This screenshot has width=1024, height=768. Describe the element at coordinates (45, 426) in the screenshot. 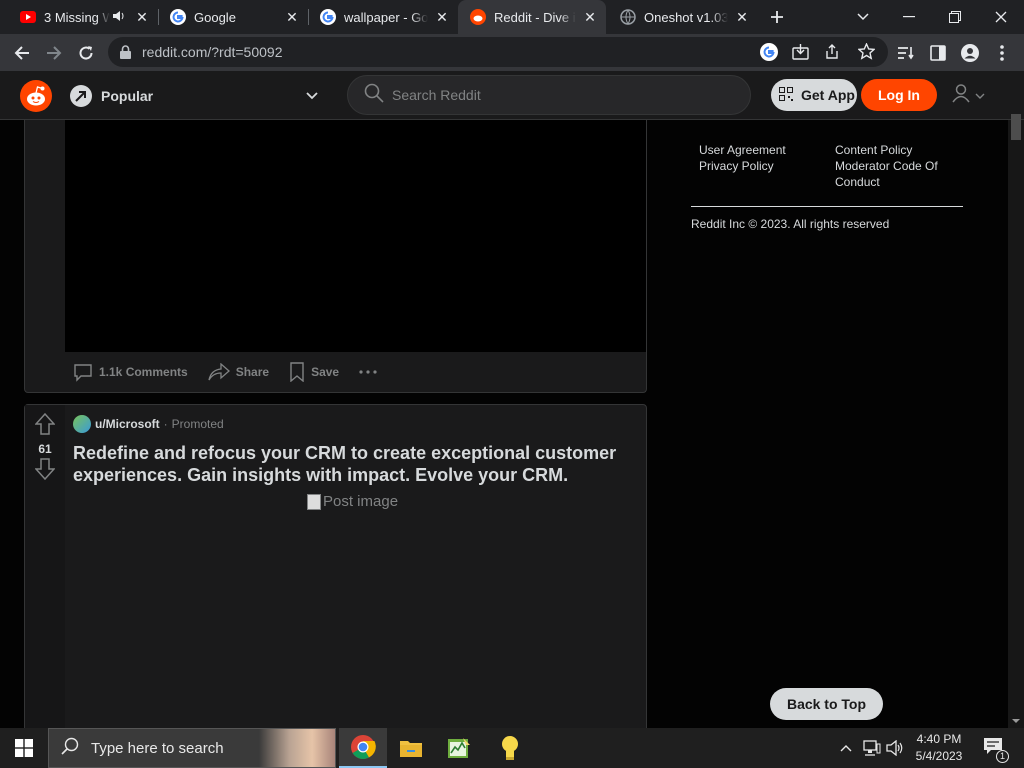

I see `upvote-icon` at that location.